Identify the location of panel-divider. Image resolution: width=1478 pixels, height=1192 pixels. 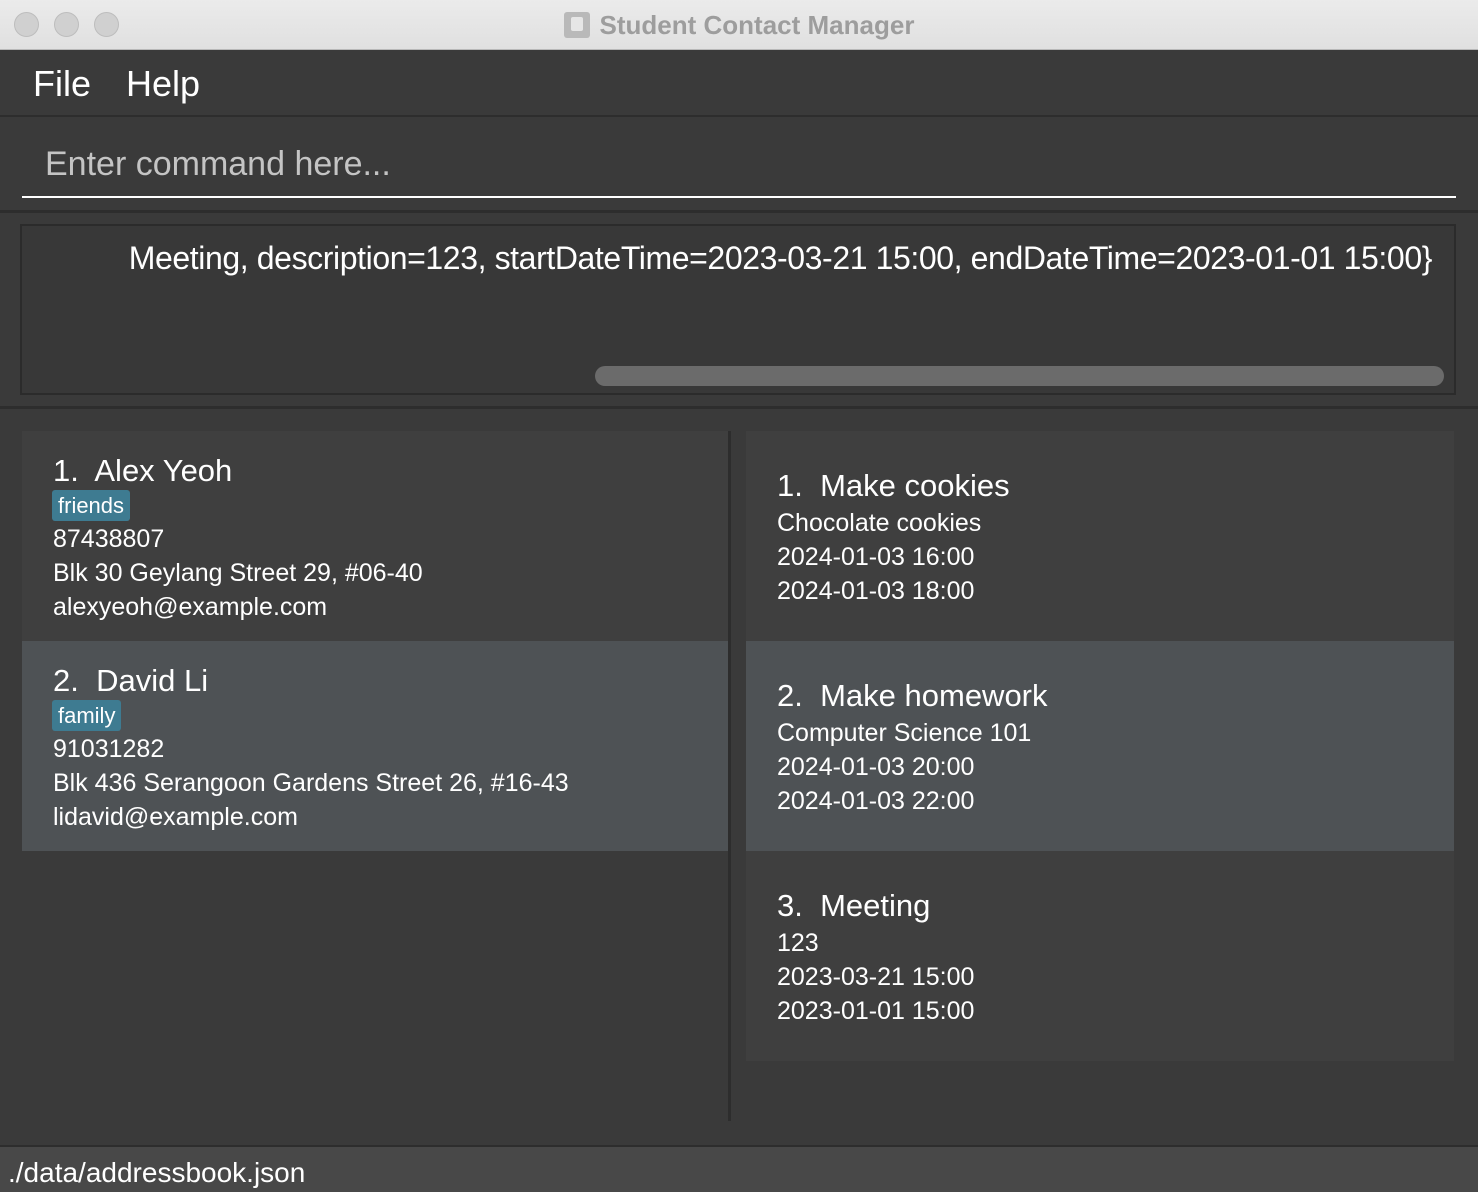
(729, 776).